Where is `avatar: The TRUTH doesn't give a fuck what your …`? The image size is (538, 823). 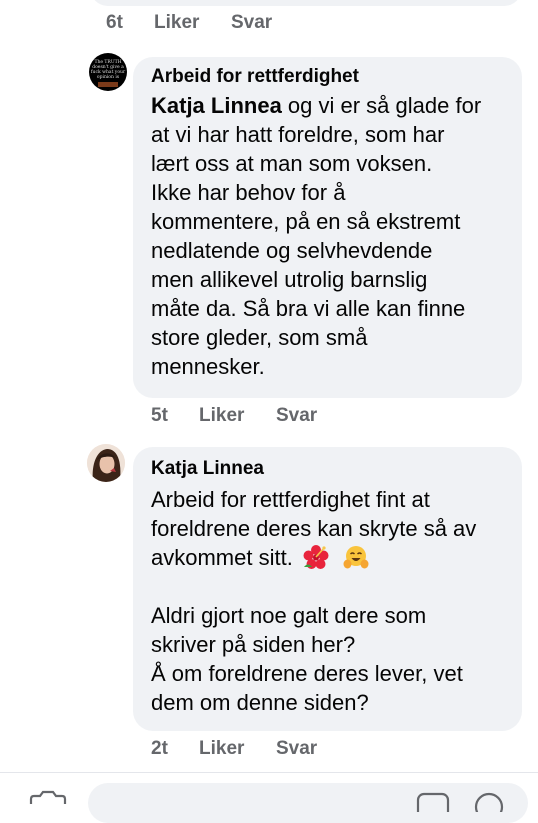
avatar: The TRUTH doesn't give a fuck what your … is located at coordinates (108, 72).